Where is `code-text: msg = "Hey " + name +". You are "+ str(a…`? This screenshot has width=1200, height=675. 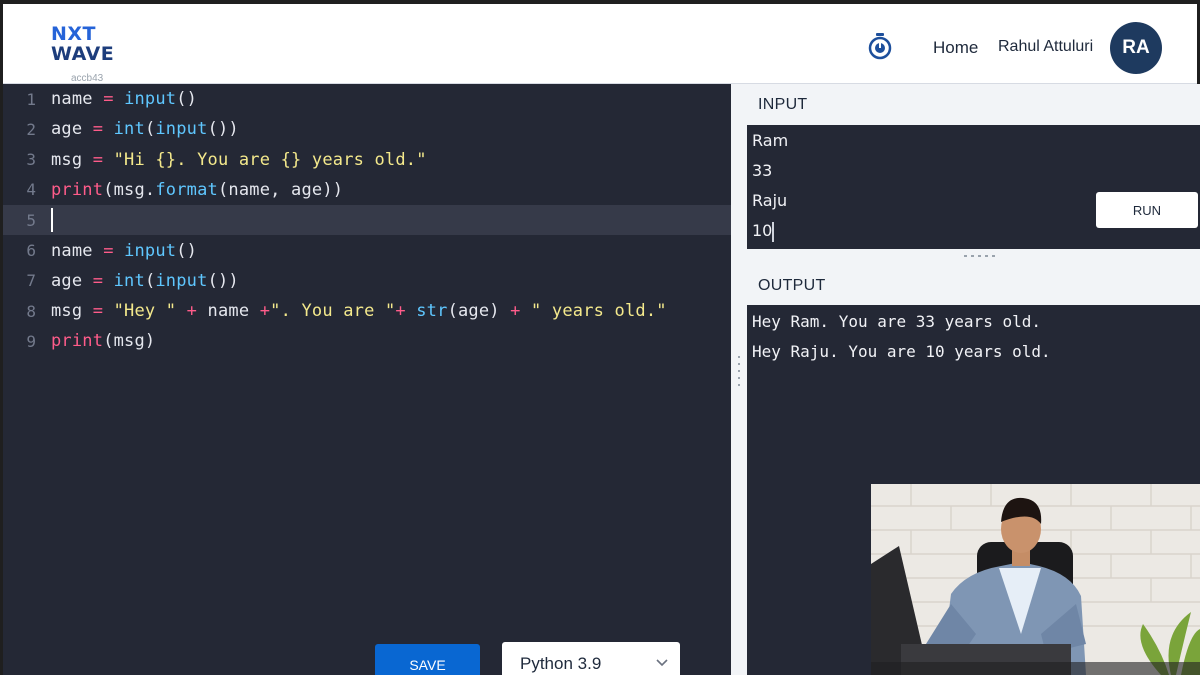 code-text: msg = "Hey " + name +". You are "+ str(a… is located at coordinates (355, 311).